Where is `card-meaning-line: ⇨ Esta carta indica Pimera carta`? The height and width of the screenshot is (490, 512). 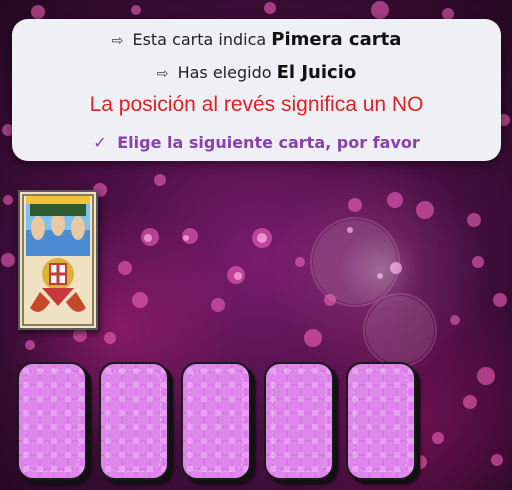 card-meaning-line: ⇨ Esta carta indica Pimera carta is located at coordinates (256, 39).